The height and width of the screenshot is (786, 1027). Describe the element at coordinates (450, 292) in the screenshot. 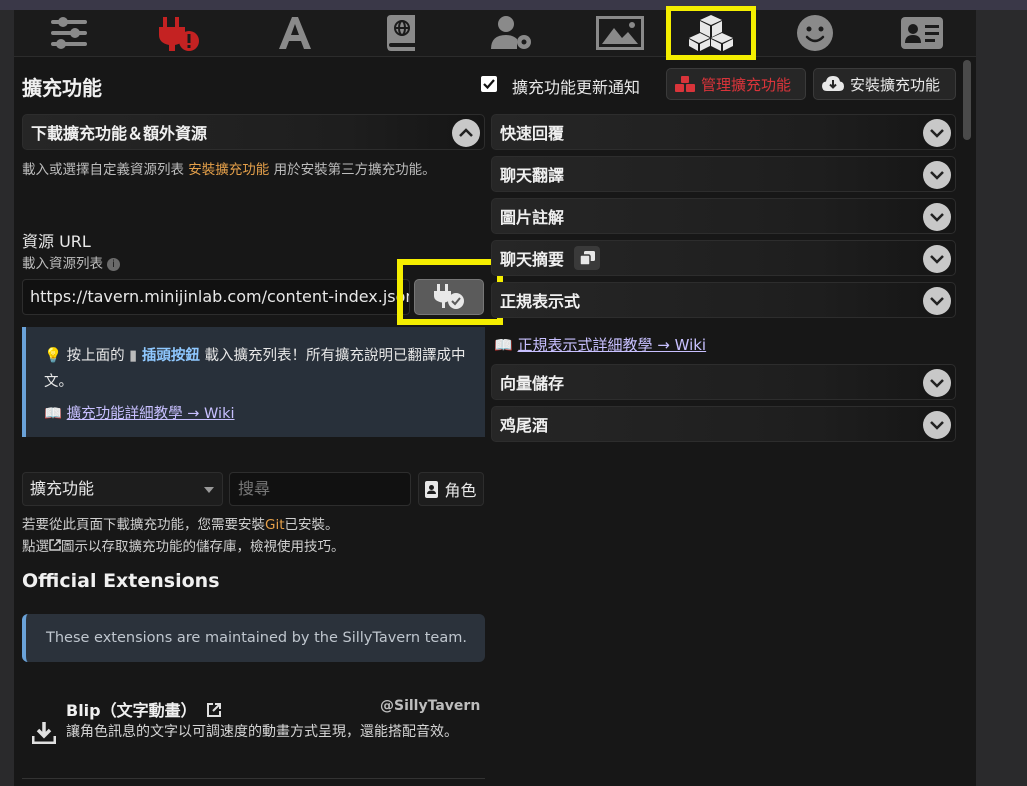

I see `highlight-box` at that location.